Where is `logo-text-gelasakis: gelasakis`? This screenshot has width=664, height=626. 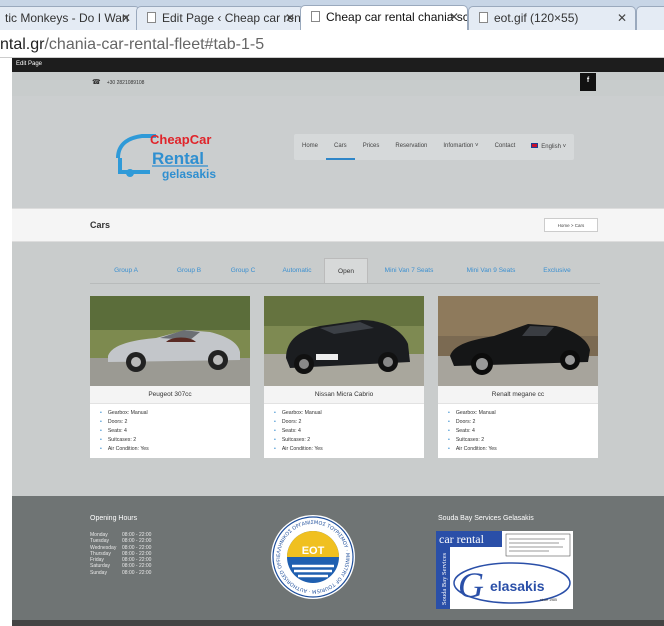 logo-text-gelasakis: gelasakis is located at coordinates (189, 174).